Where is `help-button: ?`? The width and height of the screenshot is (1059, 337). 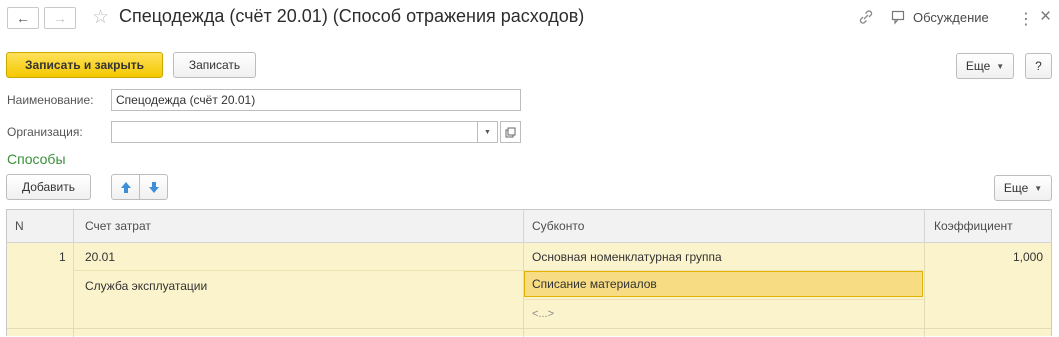 help-button: ? is located at coordinates (1038, 66).